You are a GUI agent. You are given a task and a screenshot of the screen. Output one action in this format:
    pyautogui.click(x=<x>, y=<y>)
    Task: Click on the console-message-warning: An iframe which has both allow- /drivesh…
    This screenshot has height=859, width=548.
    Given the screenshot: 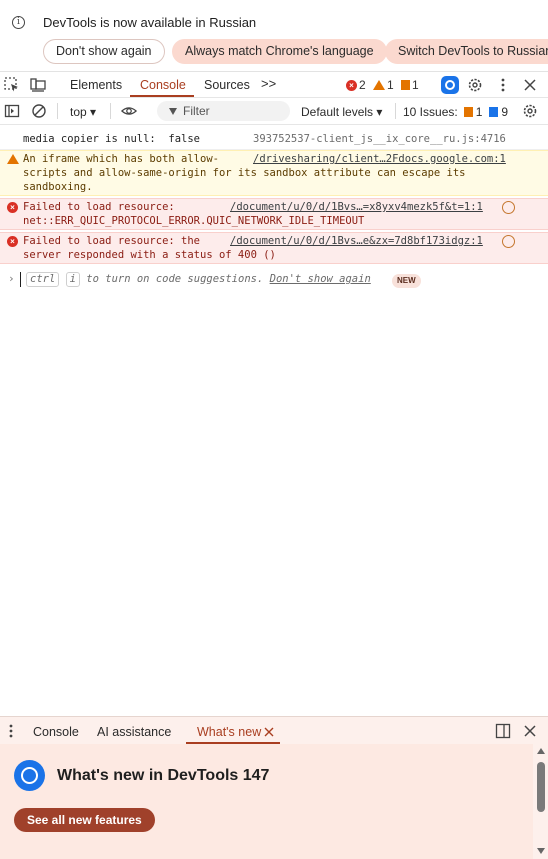 What is the action you would take?
    pyautogui.click(x=274, y=173)
    